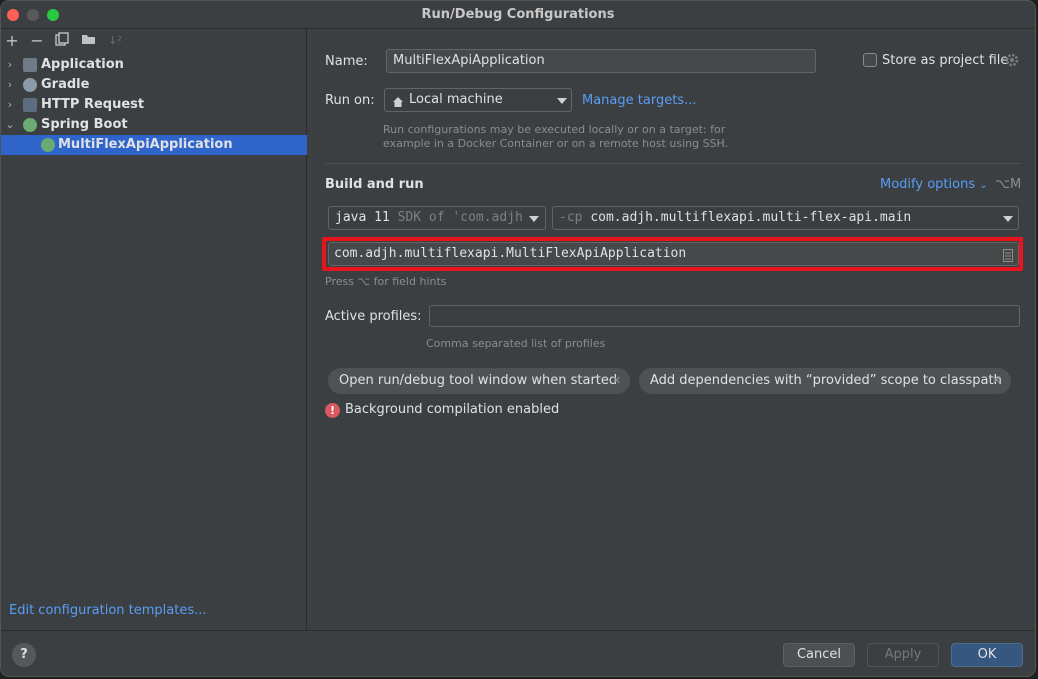 Image resolution: width=1038 pixels, height=679 pixels. Describe the element at coordinates (362, 217) in the screenshot. I see `jdk-value: java 11` at that location.